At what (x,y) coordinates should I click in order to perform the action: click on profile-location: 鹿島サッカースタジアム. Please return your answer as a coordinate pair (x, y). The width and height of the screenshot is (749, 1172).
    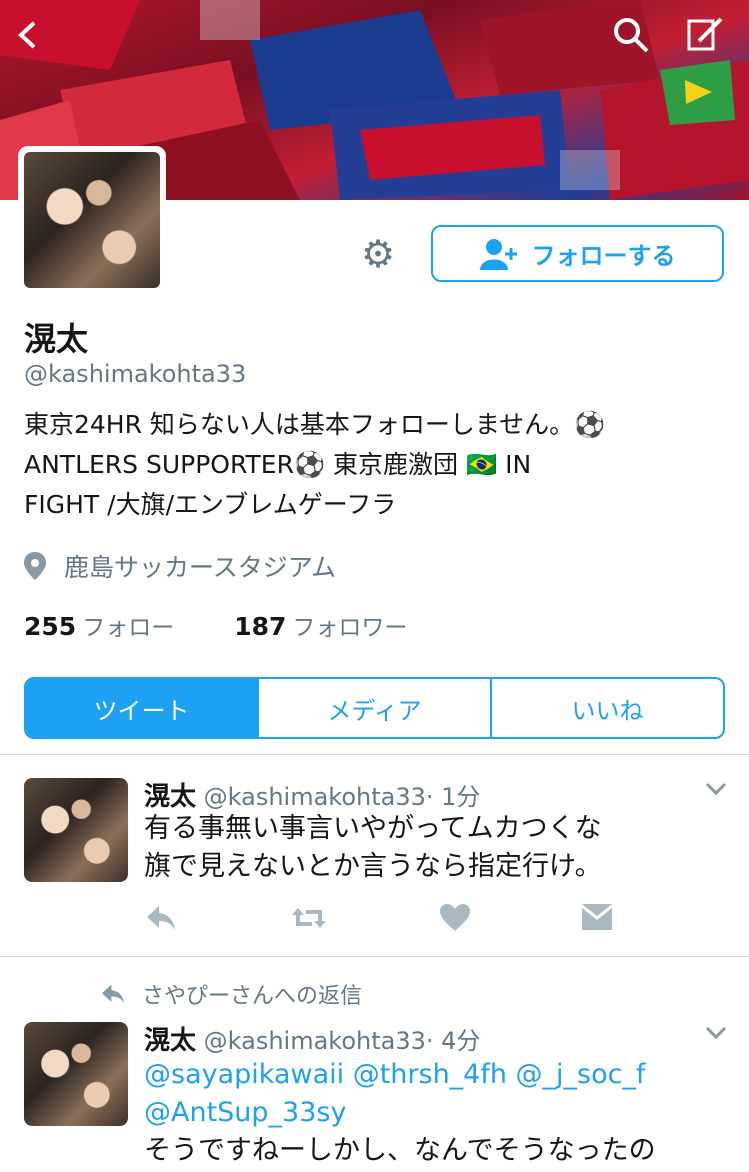
    Looking at the image, I should click on (180, 566).